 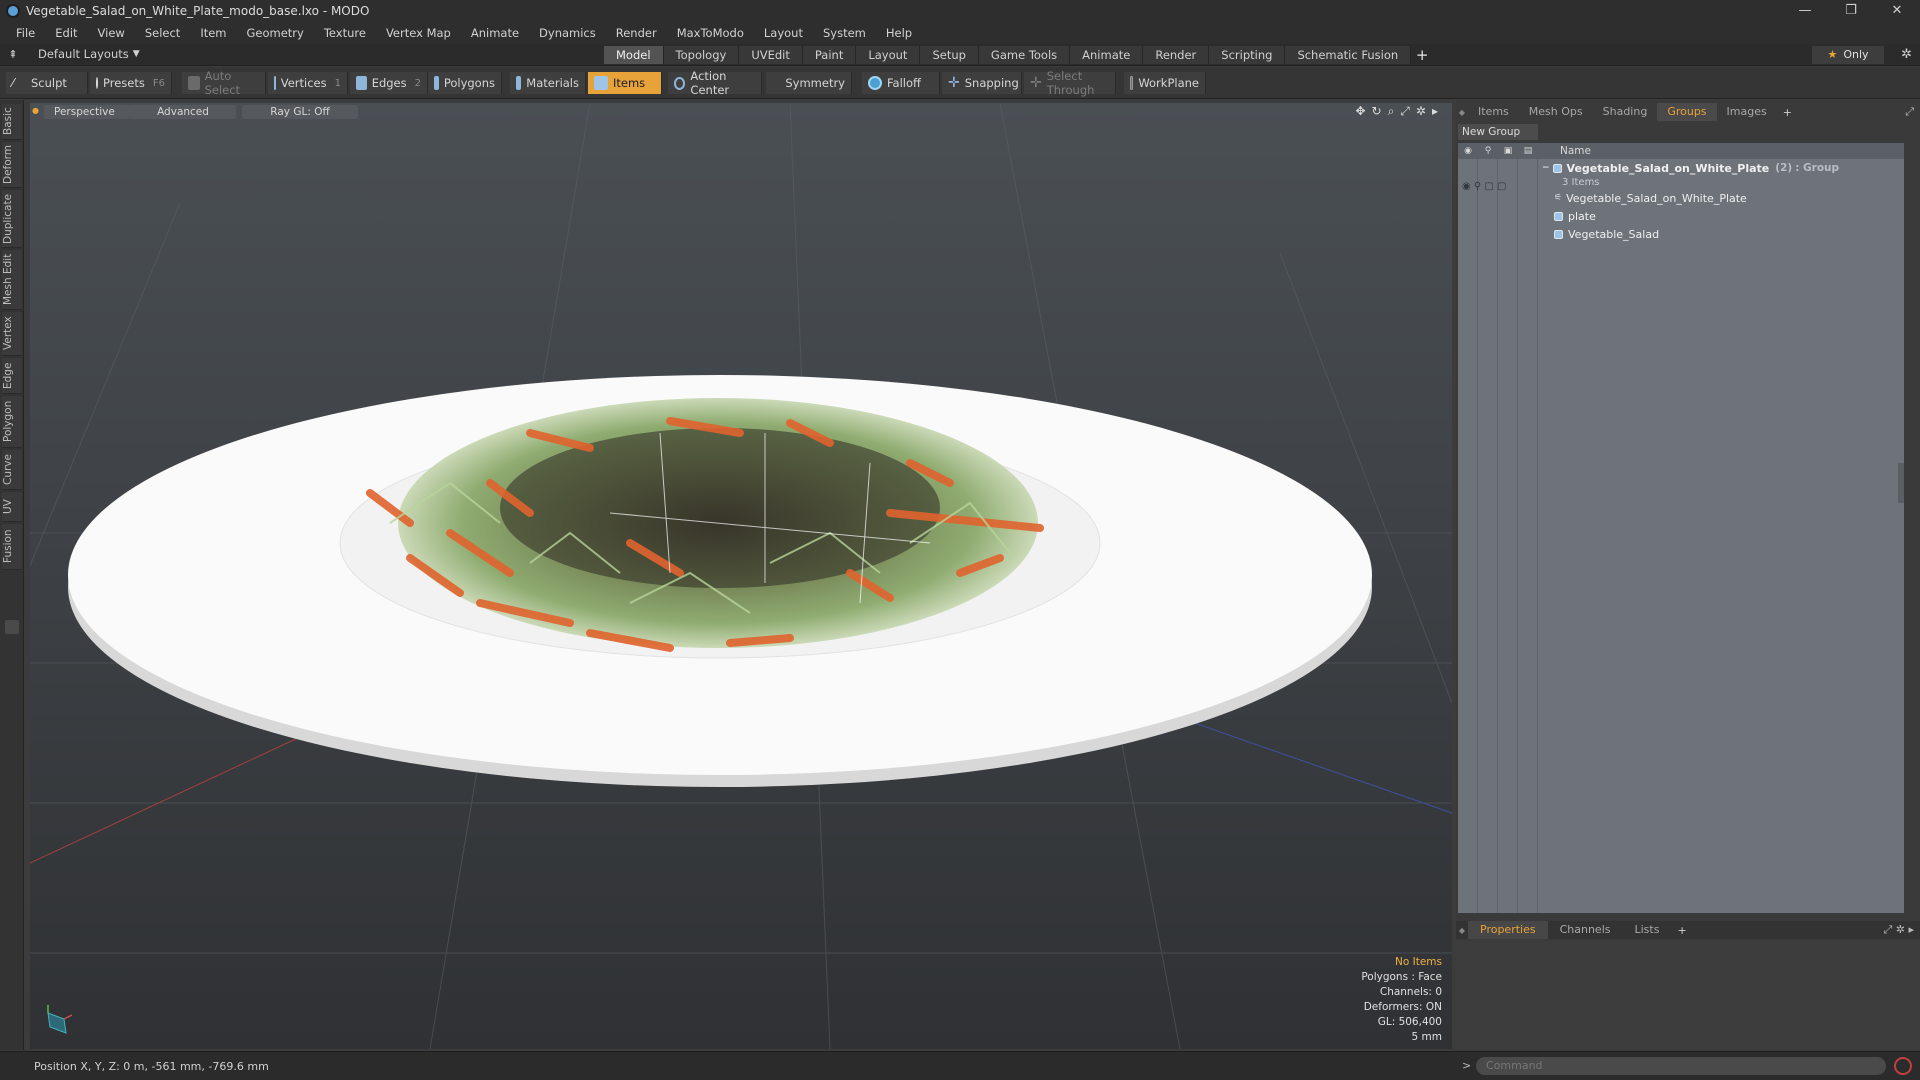 What do you see at coordinates (1391, 111) in the screenshot?
I see `zoom-icon: ⌕` at bounding box center [1391, 111].